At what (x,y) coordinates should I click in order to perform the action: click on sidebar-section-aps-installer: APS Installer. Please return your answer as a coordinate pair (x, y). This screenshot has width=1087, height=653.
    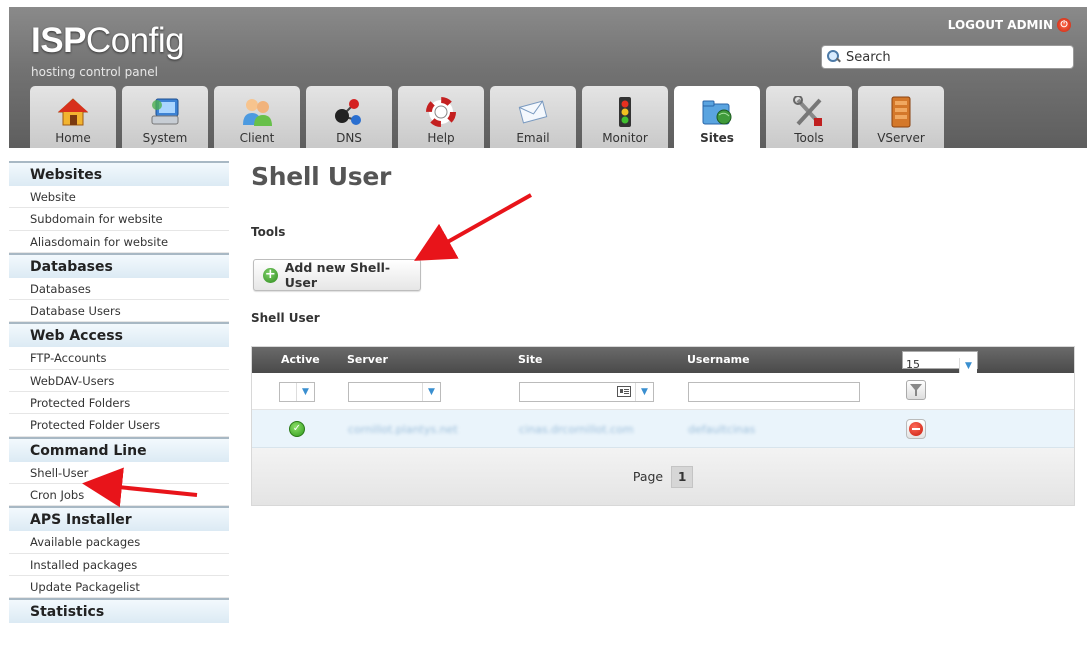
    Looking at the image, I should click on (119, 519).